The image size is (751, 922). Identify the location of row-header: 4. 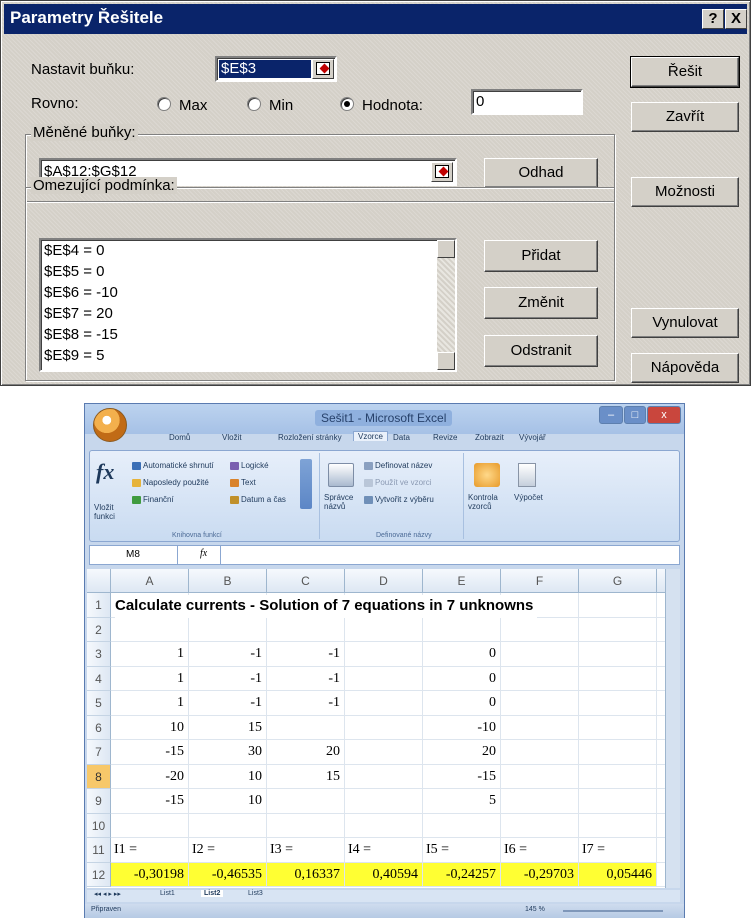
(99, 678).